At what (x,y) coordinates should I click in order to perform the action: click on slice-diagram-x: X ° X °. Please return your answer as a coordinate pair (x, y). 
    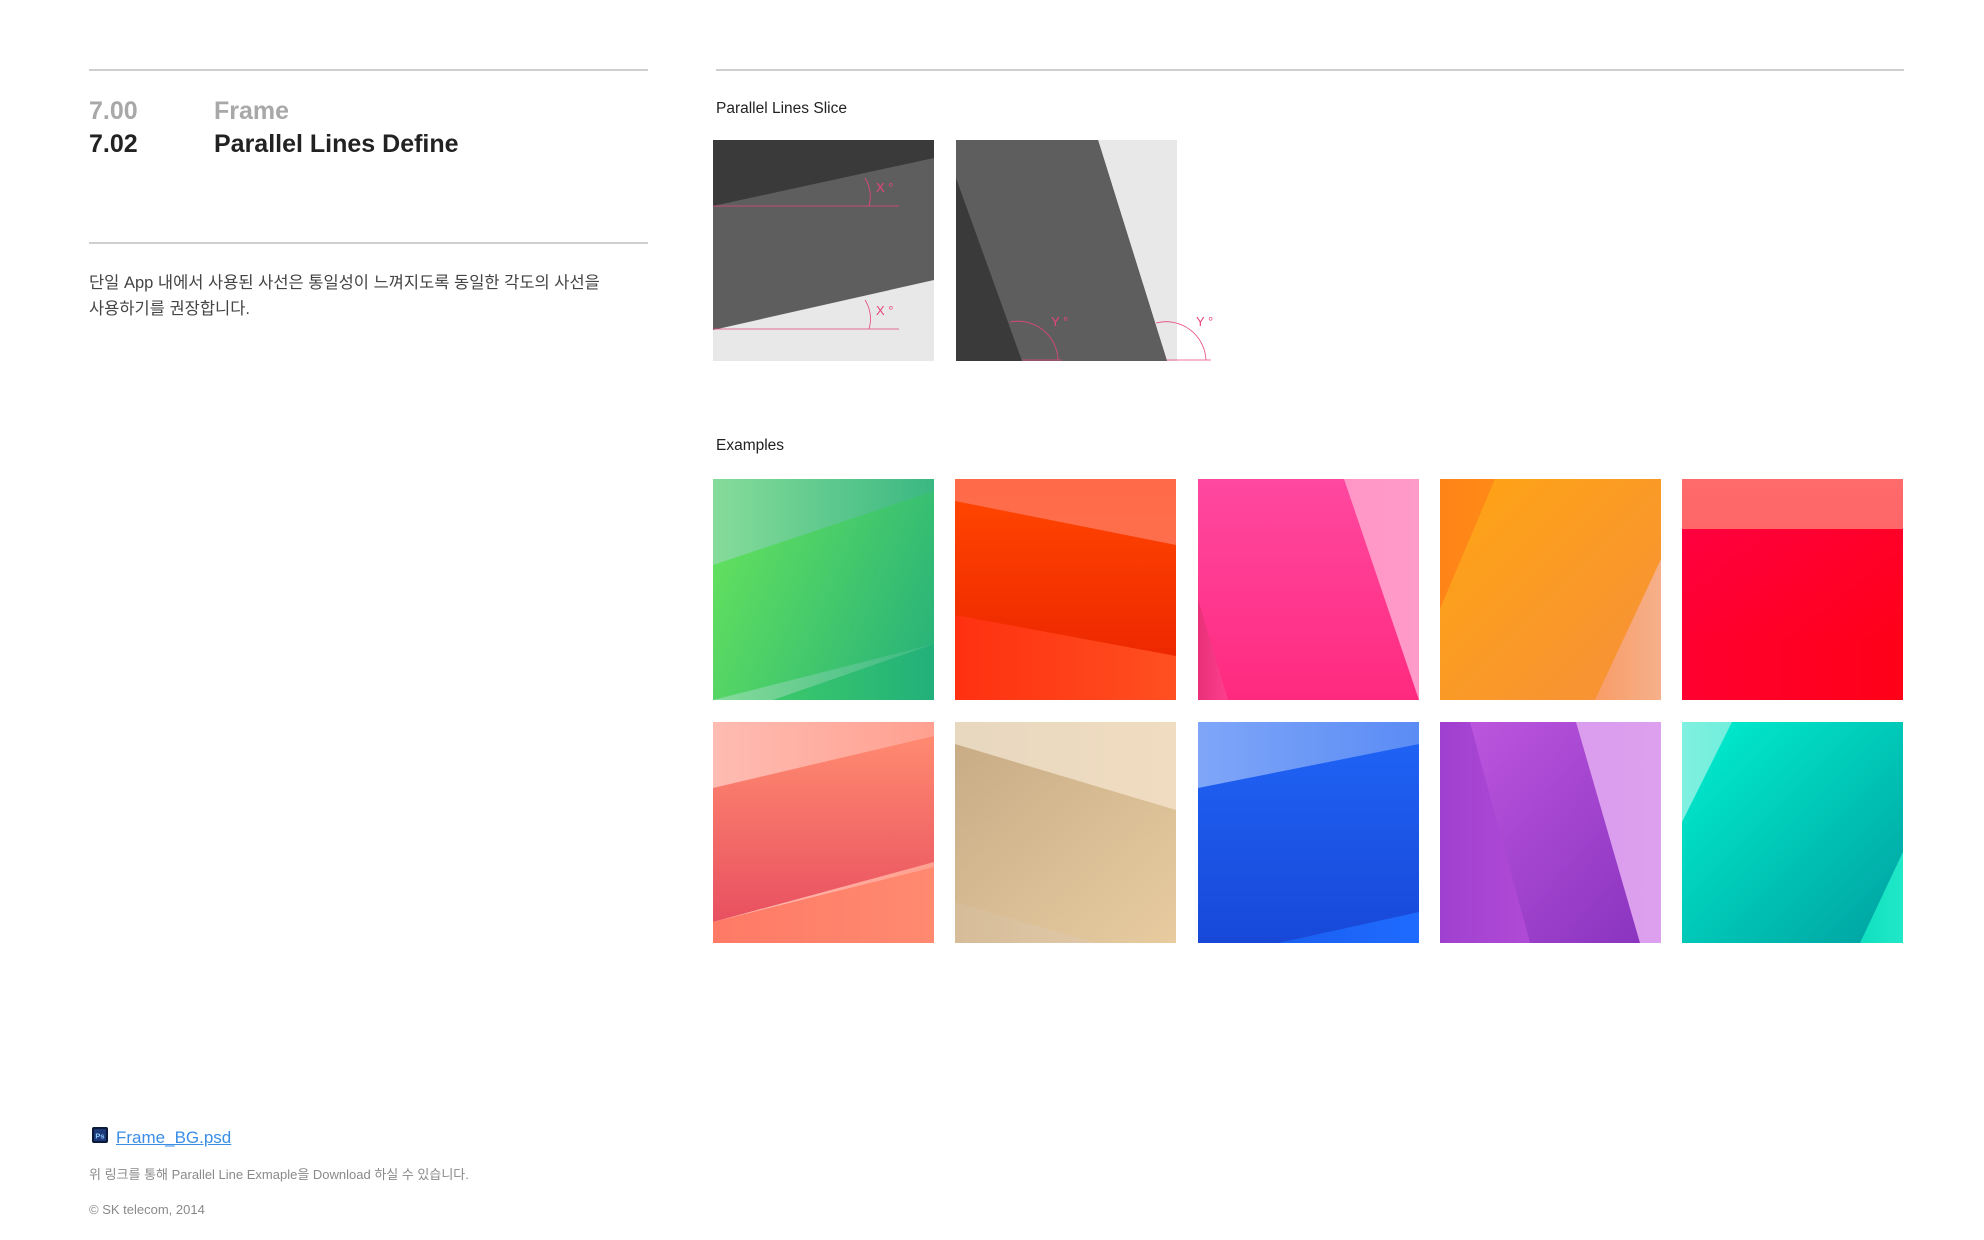
    Looking at the image, I should click on (823, 250).